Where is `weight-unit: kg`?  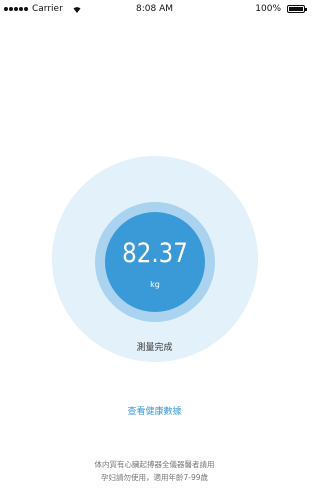
weight-unit: kg is located at coordinates (155, 284).